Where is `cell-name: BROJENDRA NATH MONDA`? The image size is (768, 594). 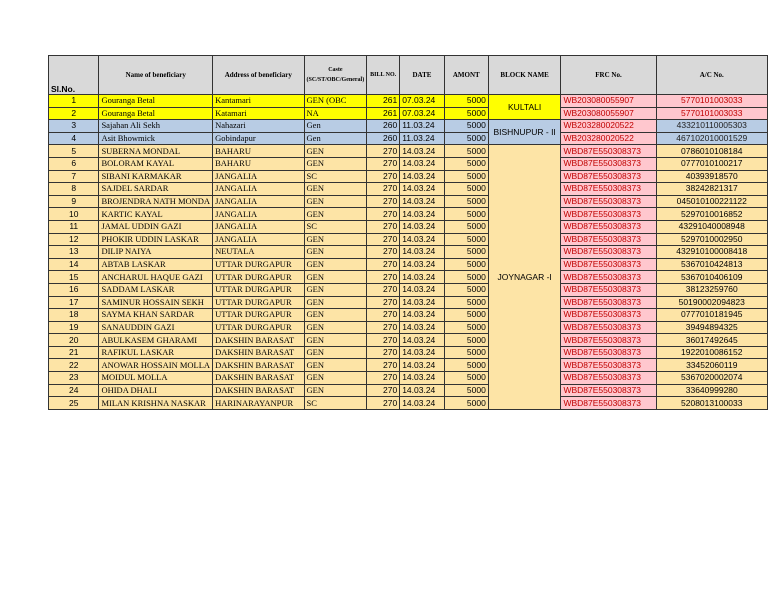 cell-name: BROJENDRA NATH MONDA is located at coordinates (156, 201).